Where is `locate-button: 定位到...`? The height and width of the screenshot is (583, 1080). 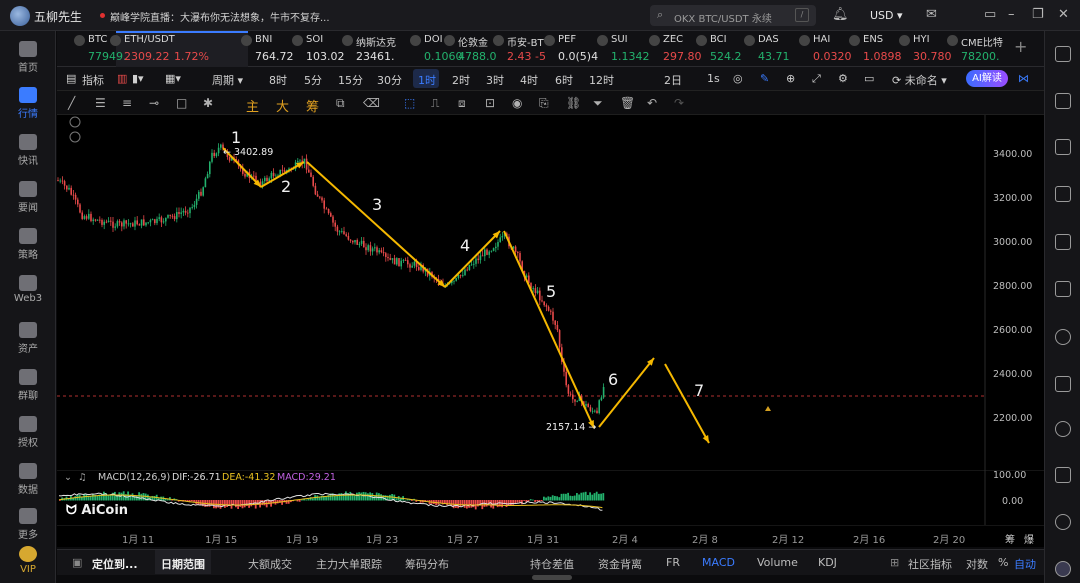 locate-button: 定位到... is located at coordinates (115, 564).